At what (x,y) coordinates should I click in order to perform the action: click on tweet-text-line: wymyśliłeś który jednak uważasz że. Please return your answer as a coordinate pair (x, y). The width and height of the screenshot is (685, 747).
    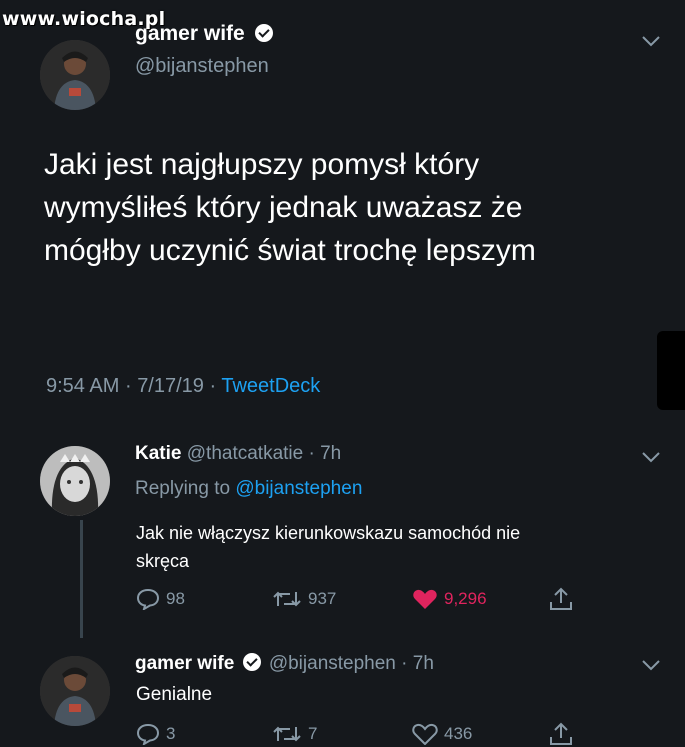
    Looking at the image, I should click on (283, 207).